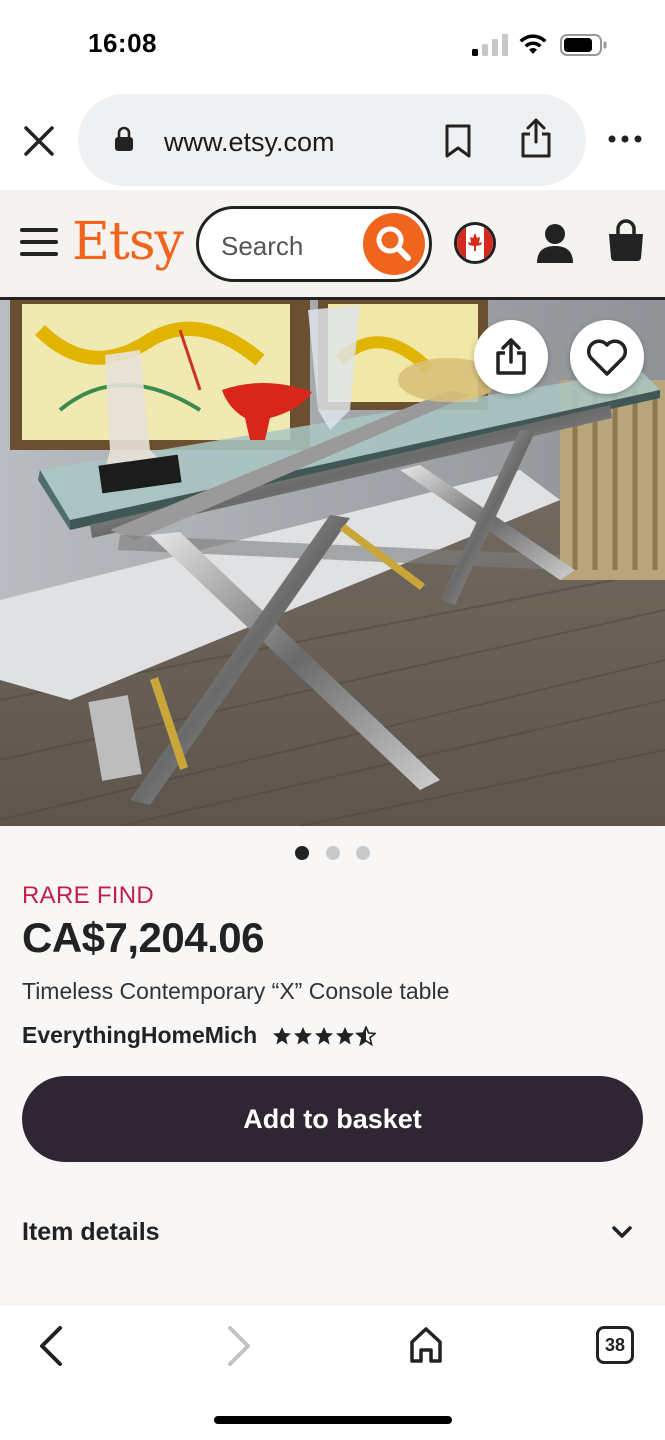  Describe the element at coordinates (332, 1238) in the screenshot. I see `item-details-toggle: Item details` at that location.